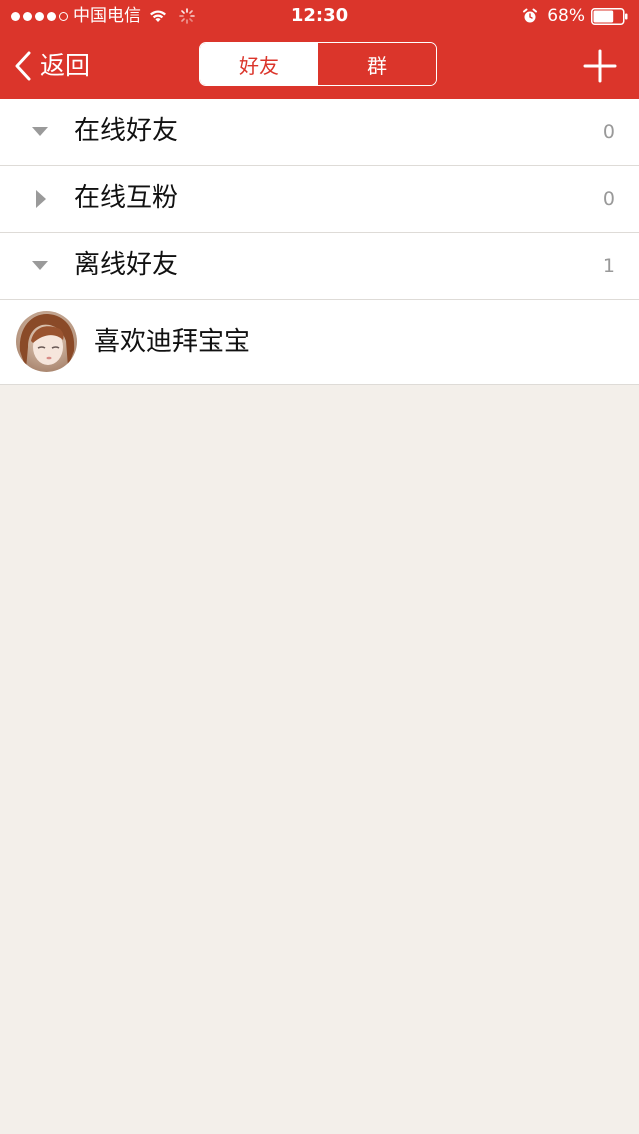 The width and height of the screenshot is (639, 1134). What do you see at coordinates (319, 342) in the screenshot?
I see `friend-list-item: 喜欢迪拜宝宝` at bounding box center [319, 342].